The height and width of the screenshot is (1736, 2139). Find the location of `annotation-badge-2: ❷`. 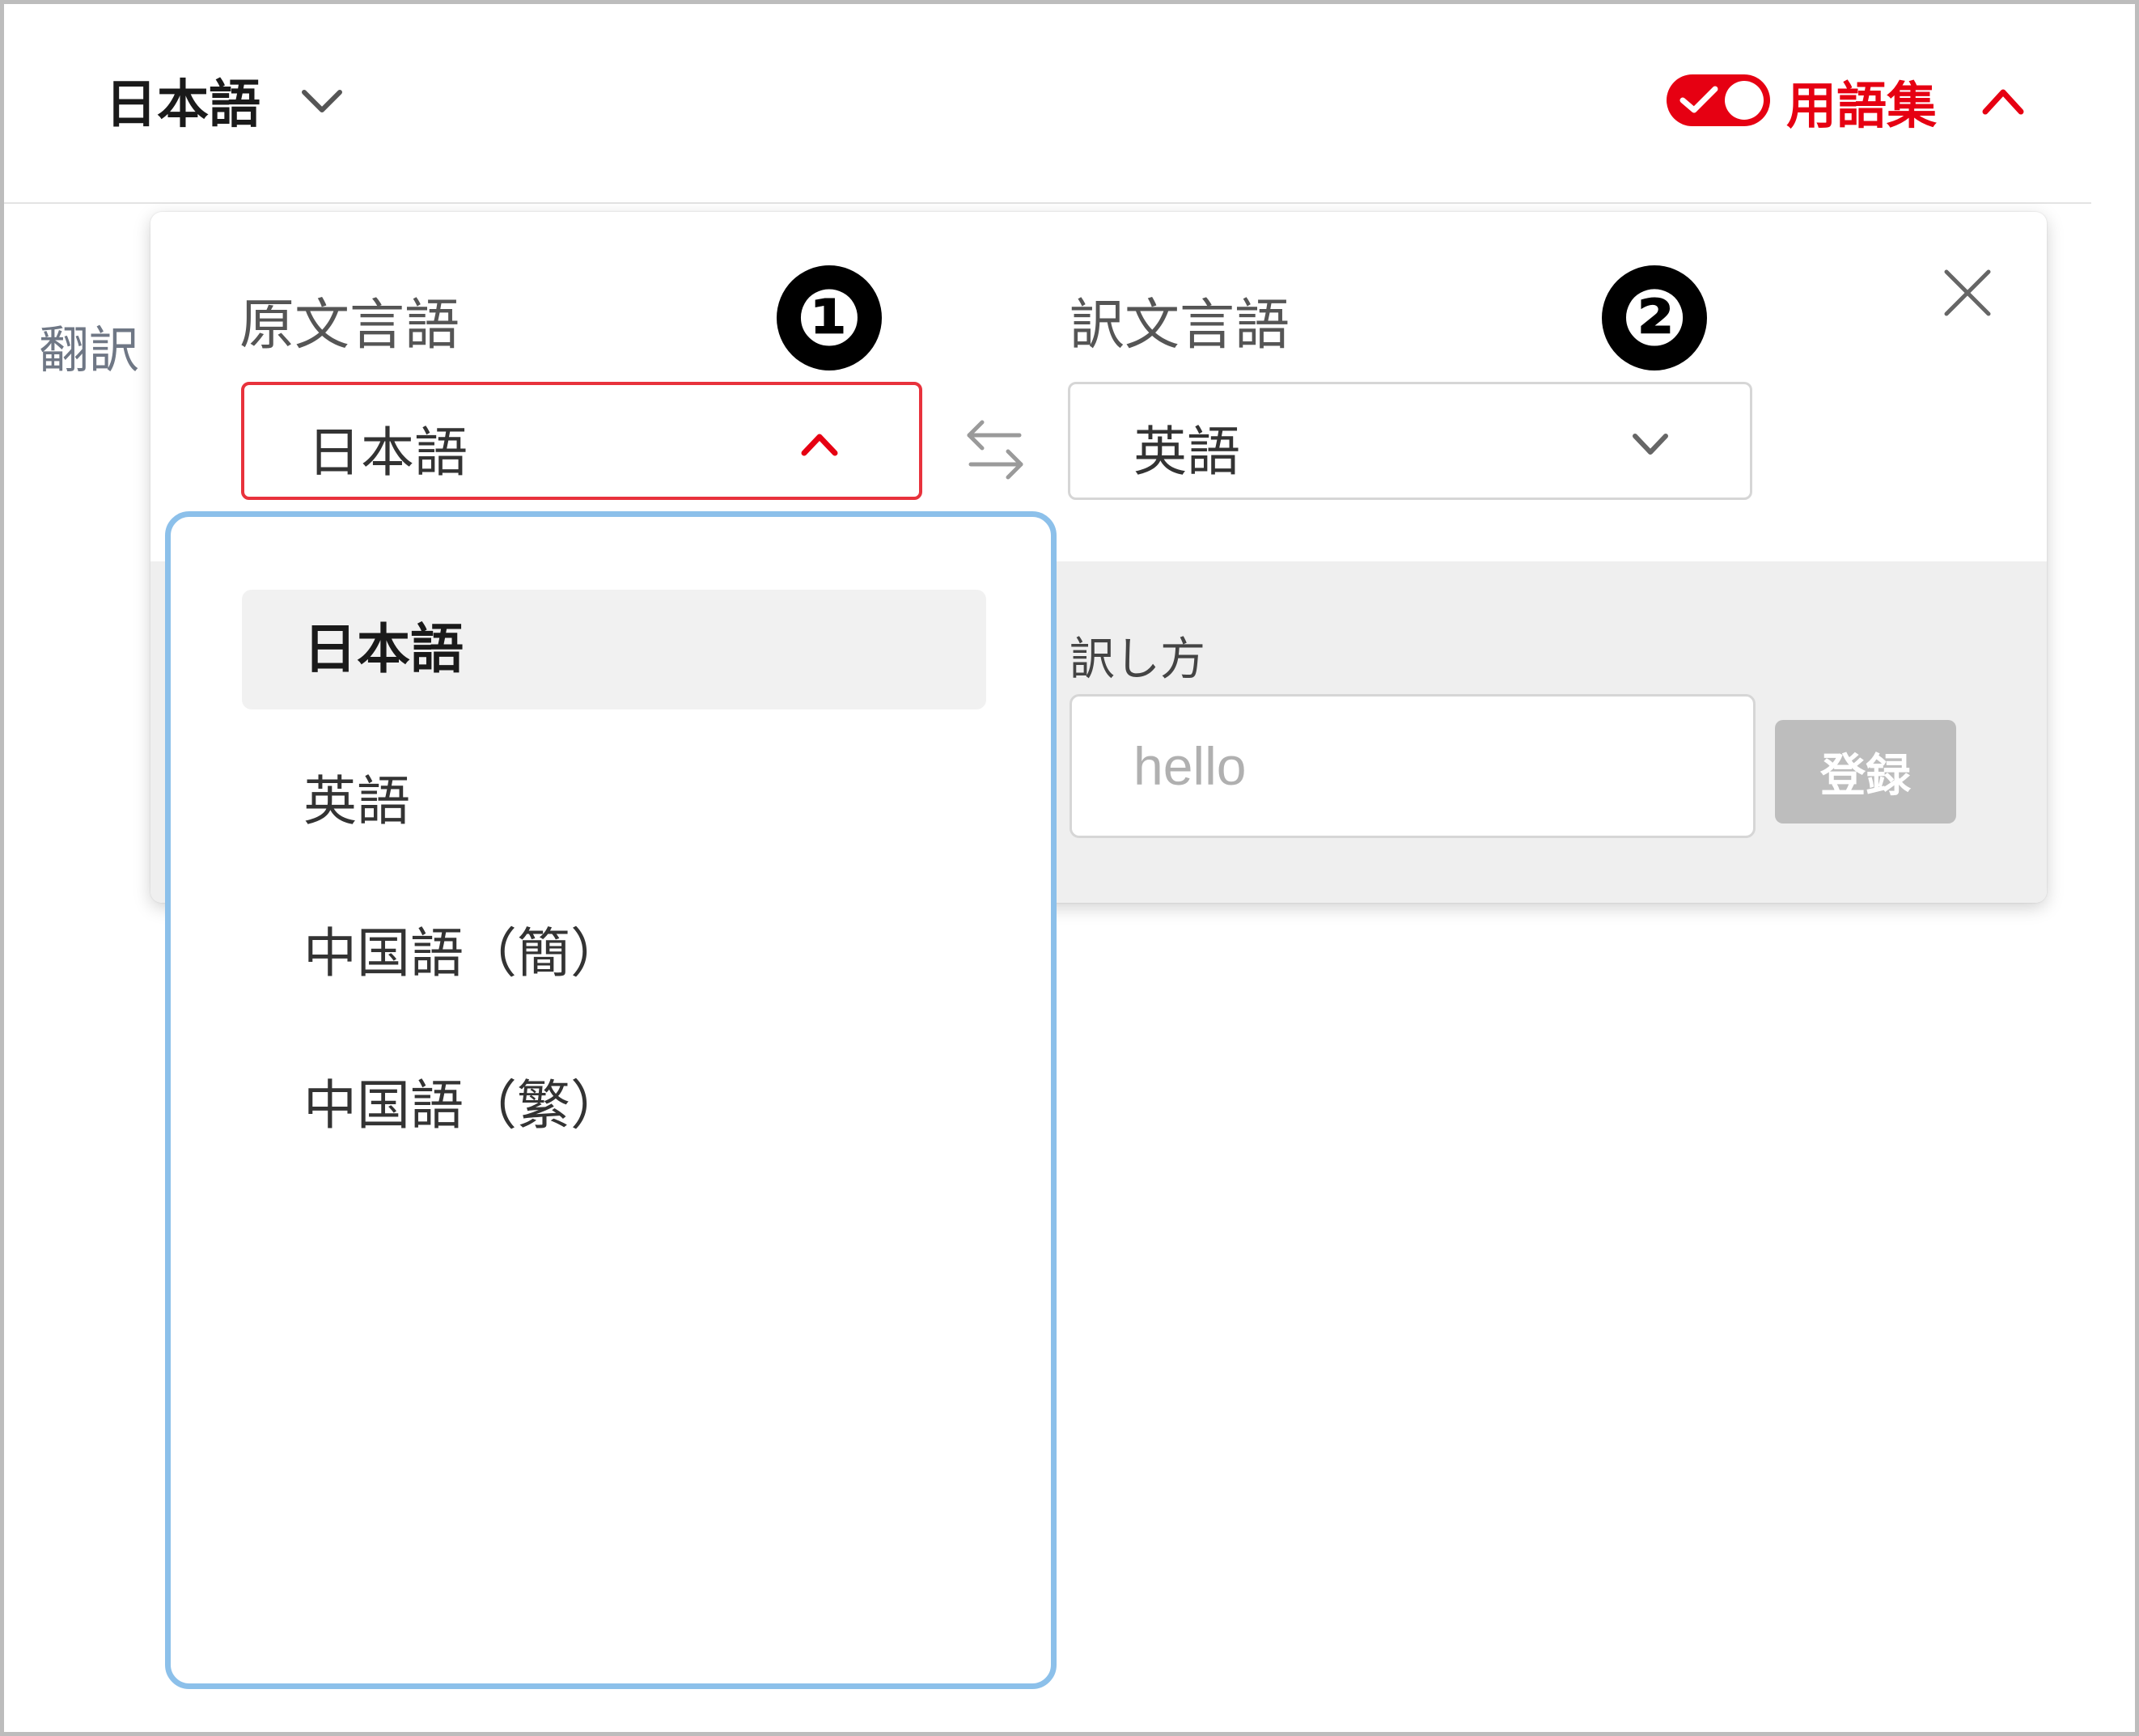

annotation-badge-2: ❷ is located at coordinates (1655, 317).